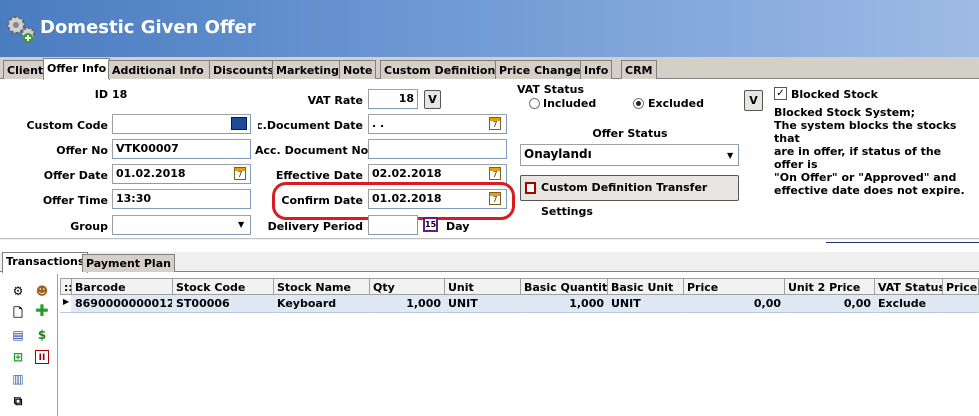 This screenshot has height=416, width=979. What do you see at coordinates (181, 199) in the screenshot?
I see `offer-time-input: 13:30` at bounding box center [181, 199].